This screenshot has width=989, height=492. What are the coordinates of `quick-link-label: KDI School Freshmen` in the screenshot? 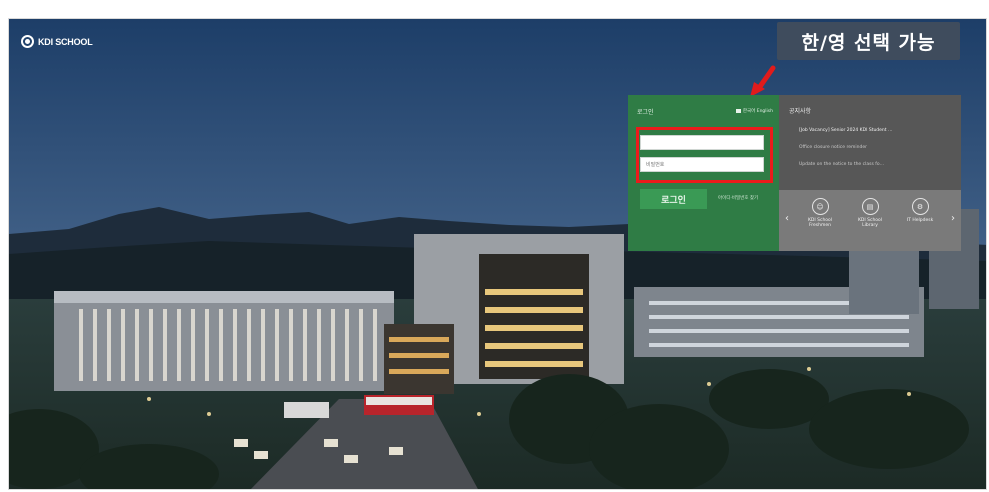 It's located at (820, 223).